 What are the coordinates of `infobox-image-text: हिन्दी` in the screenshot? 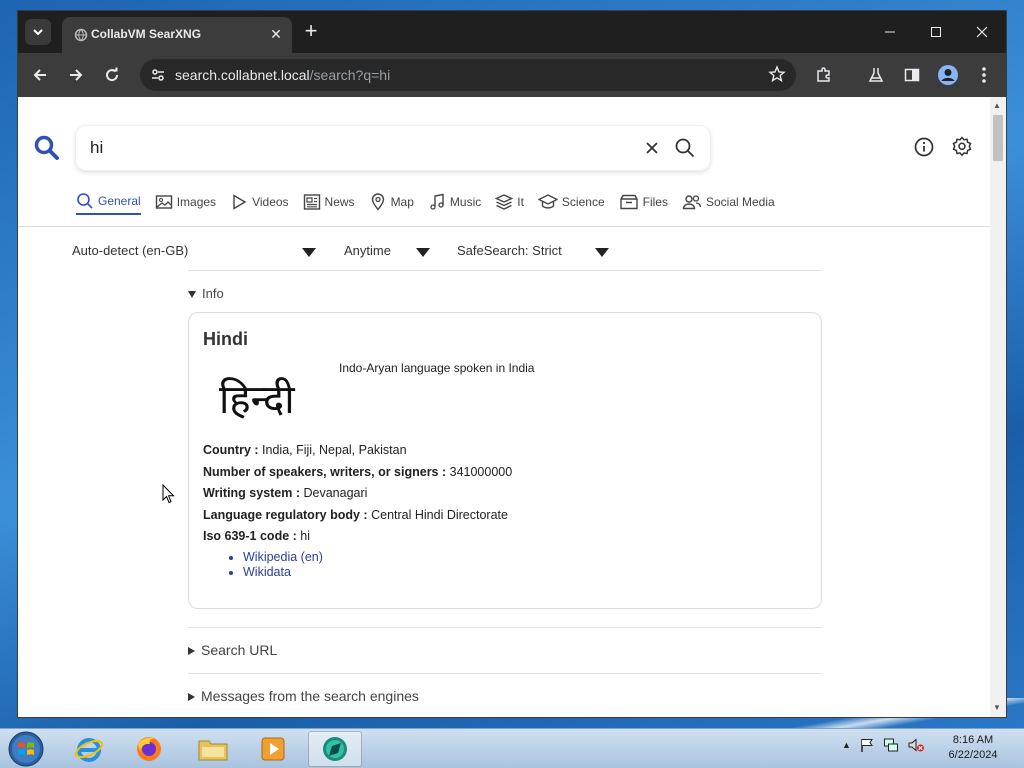 It's located at (257, 400).